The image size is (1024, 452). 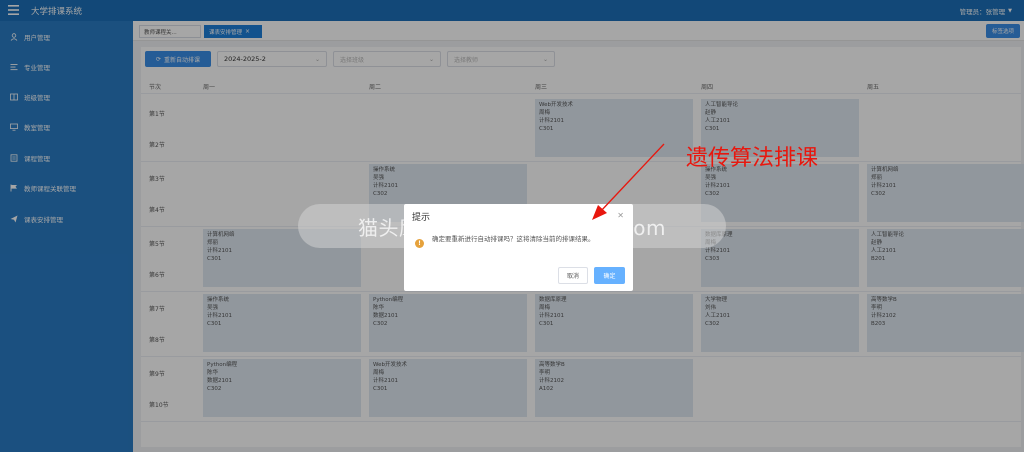 What do you see at coordinates (419, 243) in the screenshot?
I see `warning-icon: !` at bounding box center [419, 243].